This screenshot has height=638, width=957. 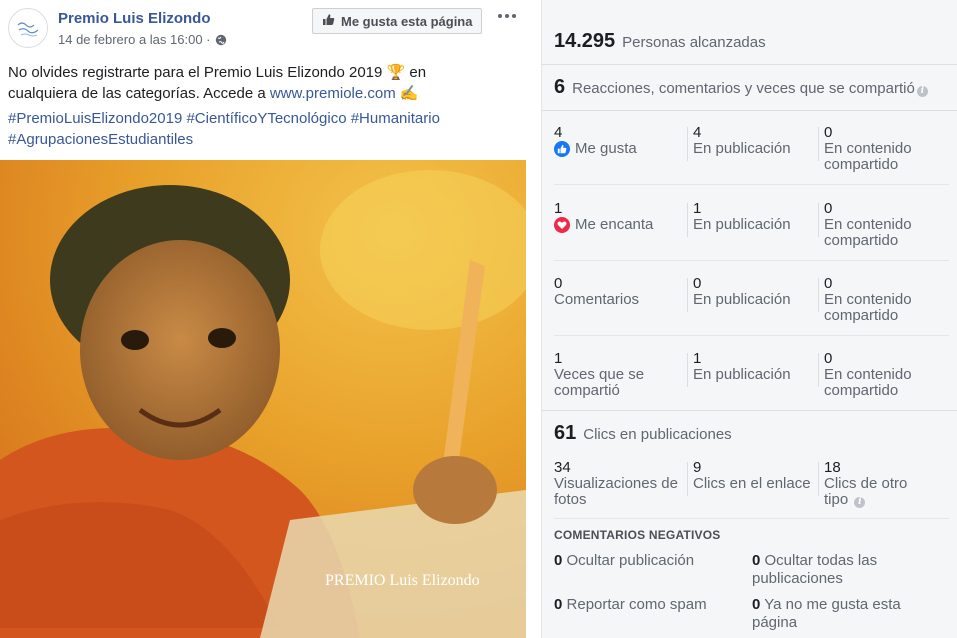 I want to click on other-clicks-cell: 18 Clics de otro tipo i, so click(x=879, y=484).